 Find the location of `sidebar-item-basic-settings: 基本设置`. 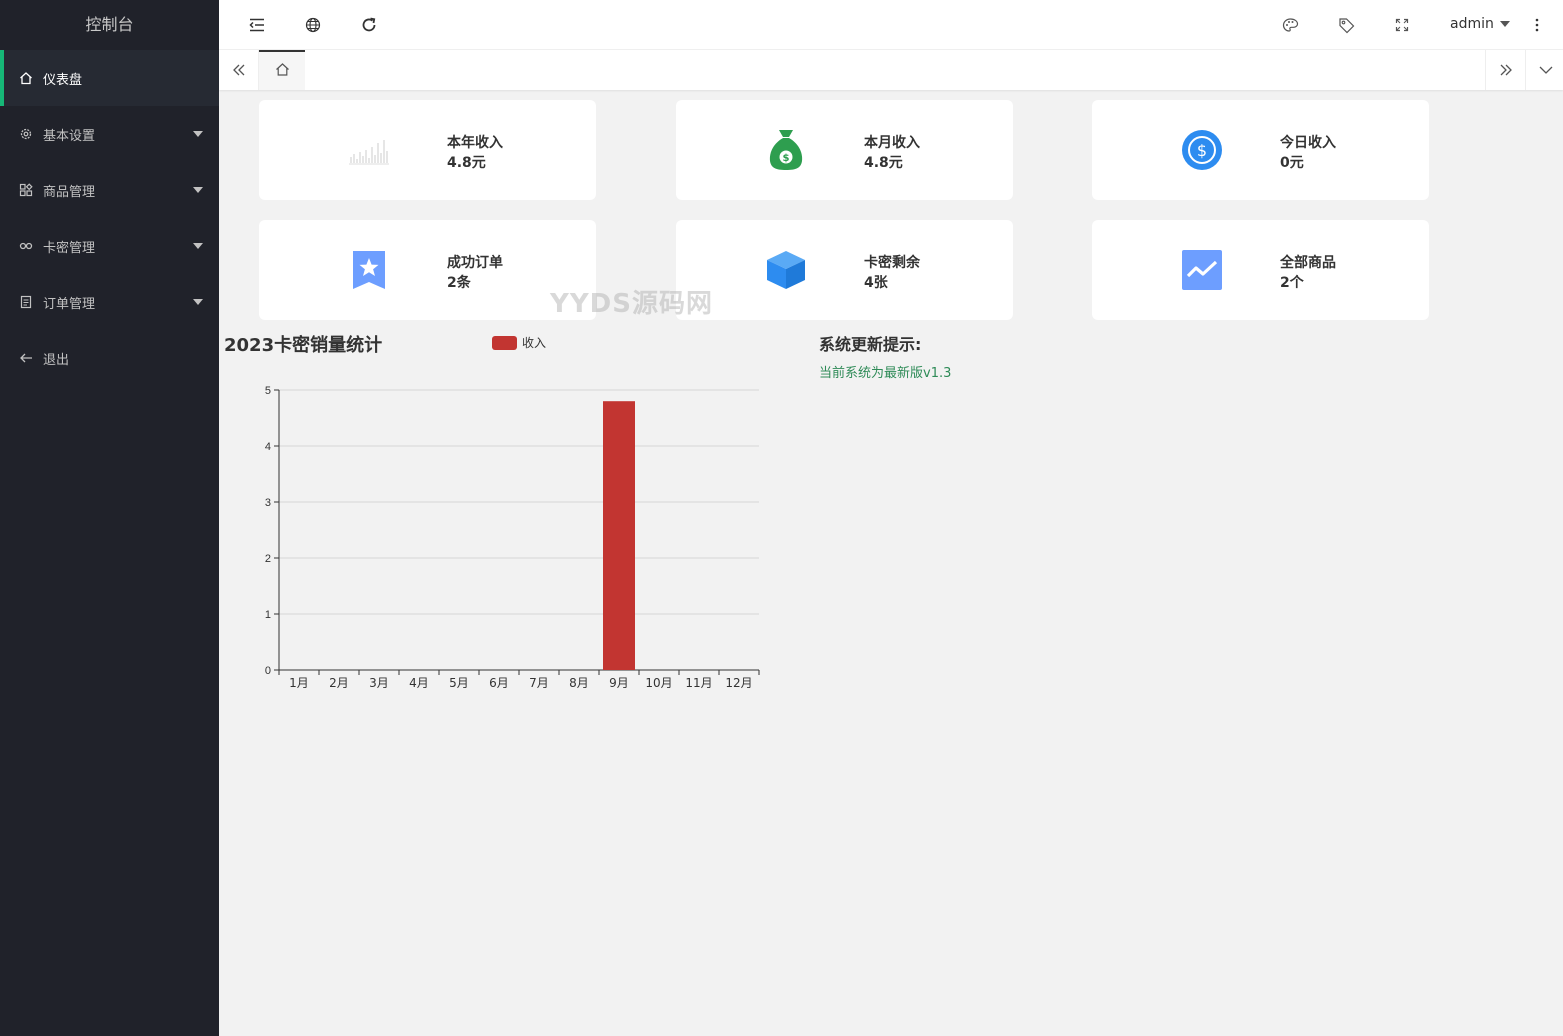

sidebar-item-basic-settings: 基本设置 is located at coordinates (109, 134).